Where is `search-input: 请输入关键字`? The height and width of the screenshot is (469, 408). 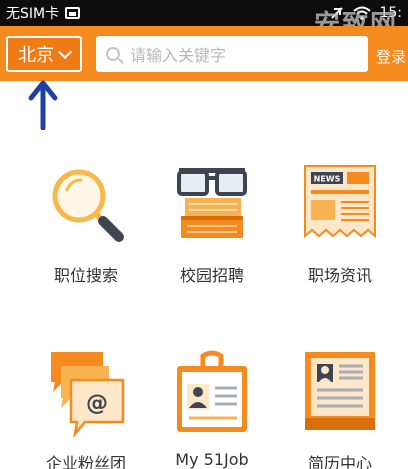
search-input: 请输入关键字 is located at coordinates (232, 54).